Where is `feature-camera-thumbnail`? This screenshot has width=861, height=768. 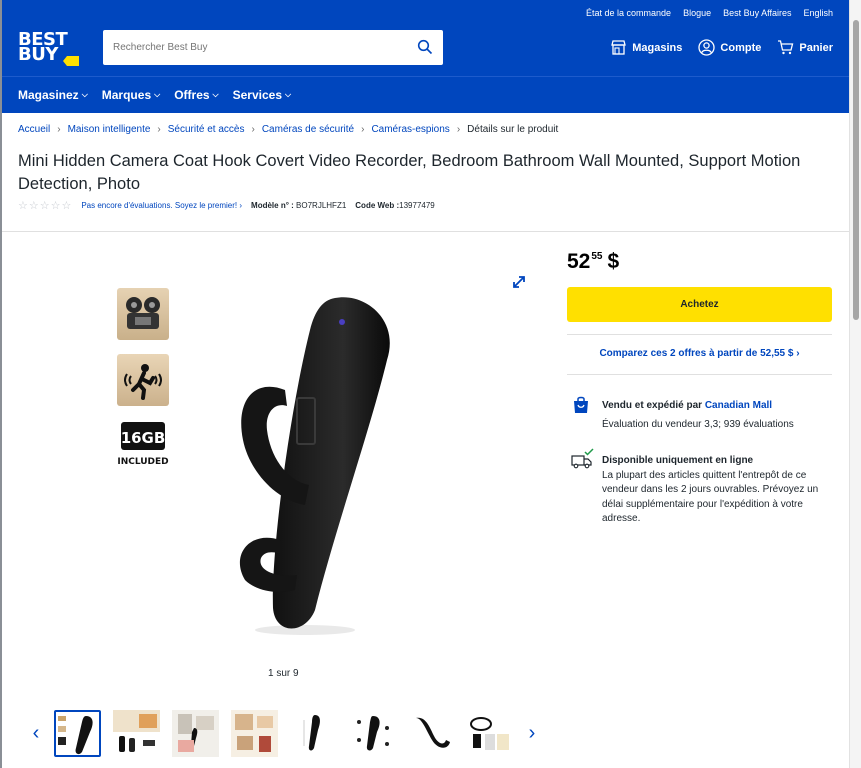 feature-camera-thumbnail is located at coordinates (143, 314).